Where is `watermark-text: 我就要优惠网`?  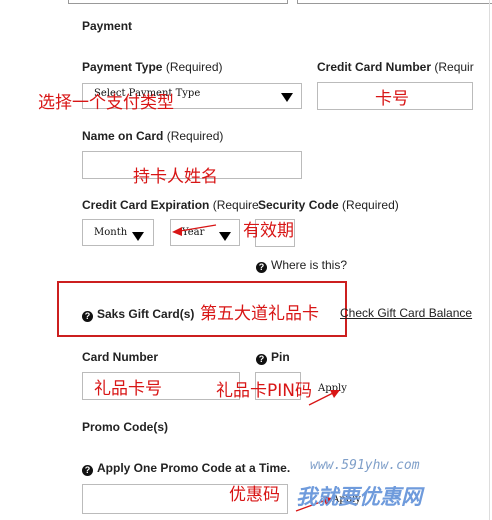
watermark-text: 我就要优惠网 is located at coordinates (359, 497).